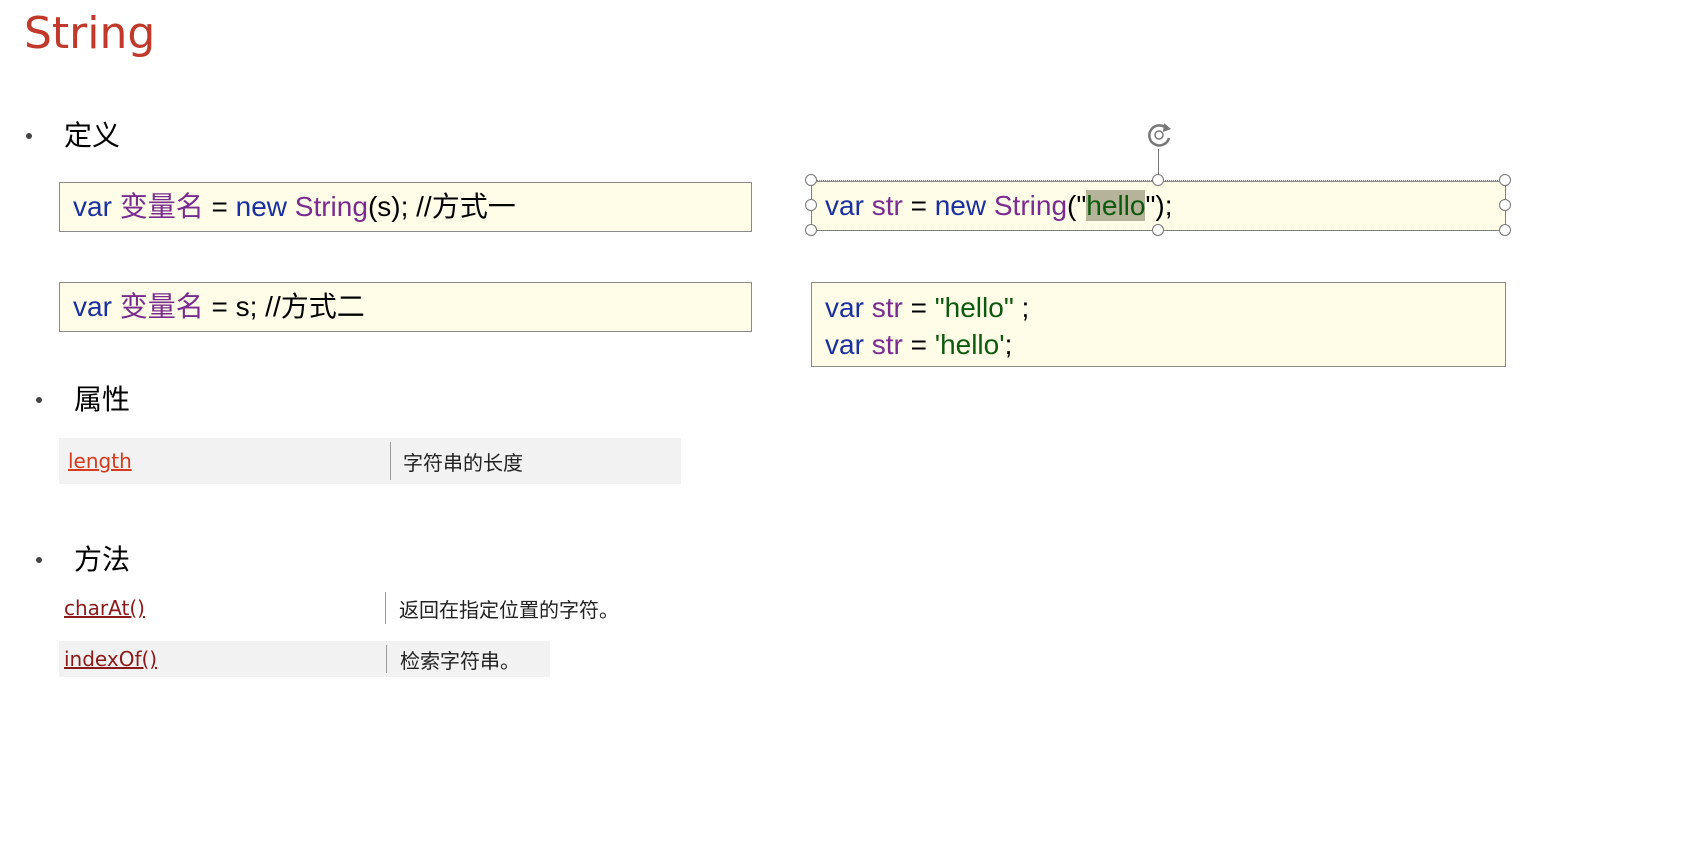  I want to click on code-box-way2: var 变量名 = s; //方式二, so click(405, 307).